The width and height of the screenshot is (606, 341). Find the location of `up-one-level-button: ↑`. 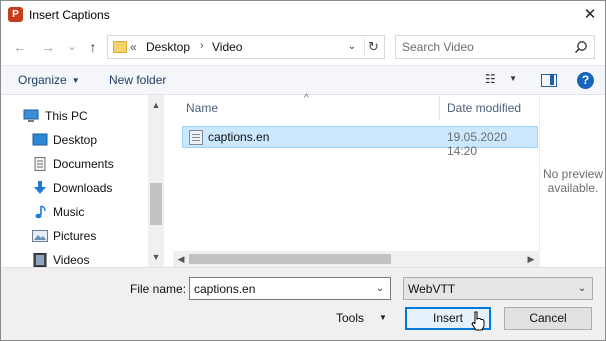

up-one-level-button: ↑ is located at coordinates (93, 47).